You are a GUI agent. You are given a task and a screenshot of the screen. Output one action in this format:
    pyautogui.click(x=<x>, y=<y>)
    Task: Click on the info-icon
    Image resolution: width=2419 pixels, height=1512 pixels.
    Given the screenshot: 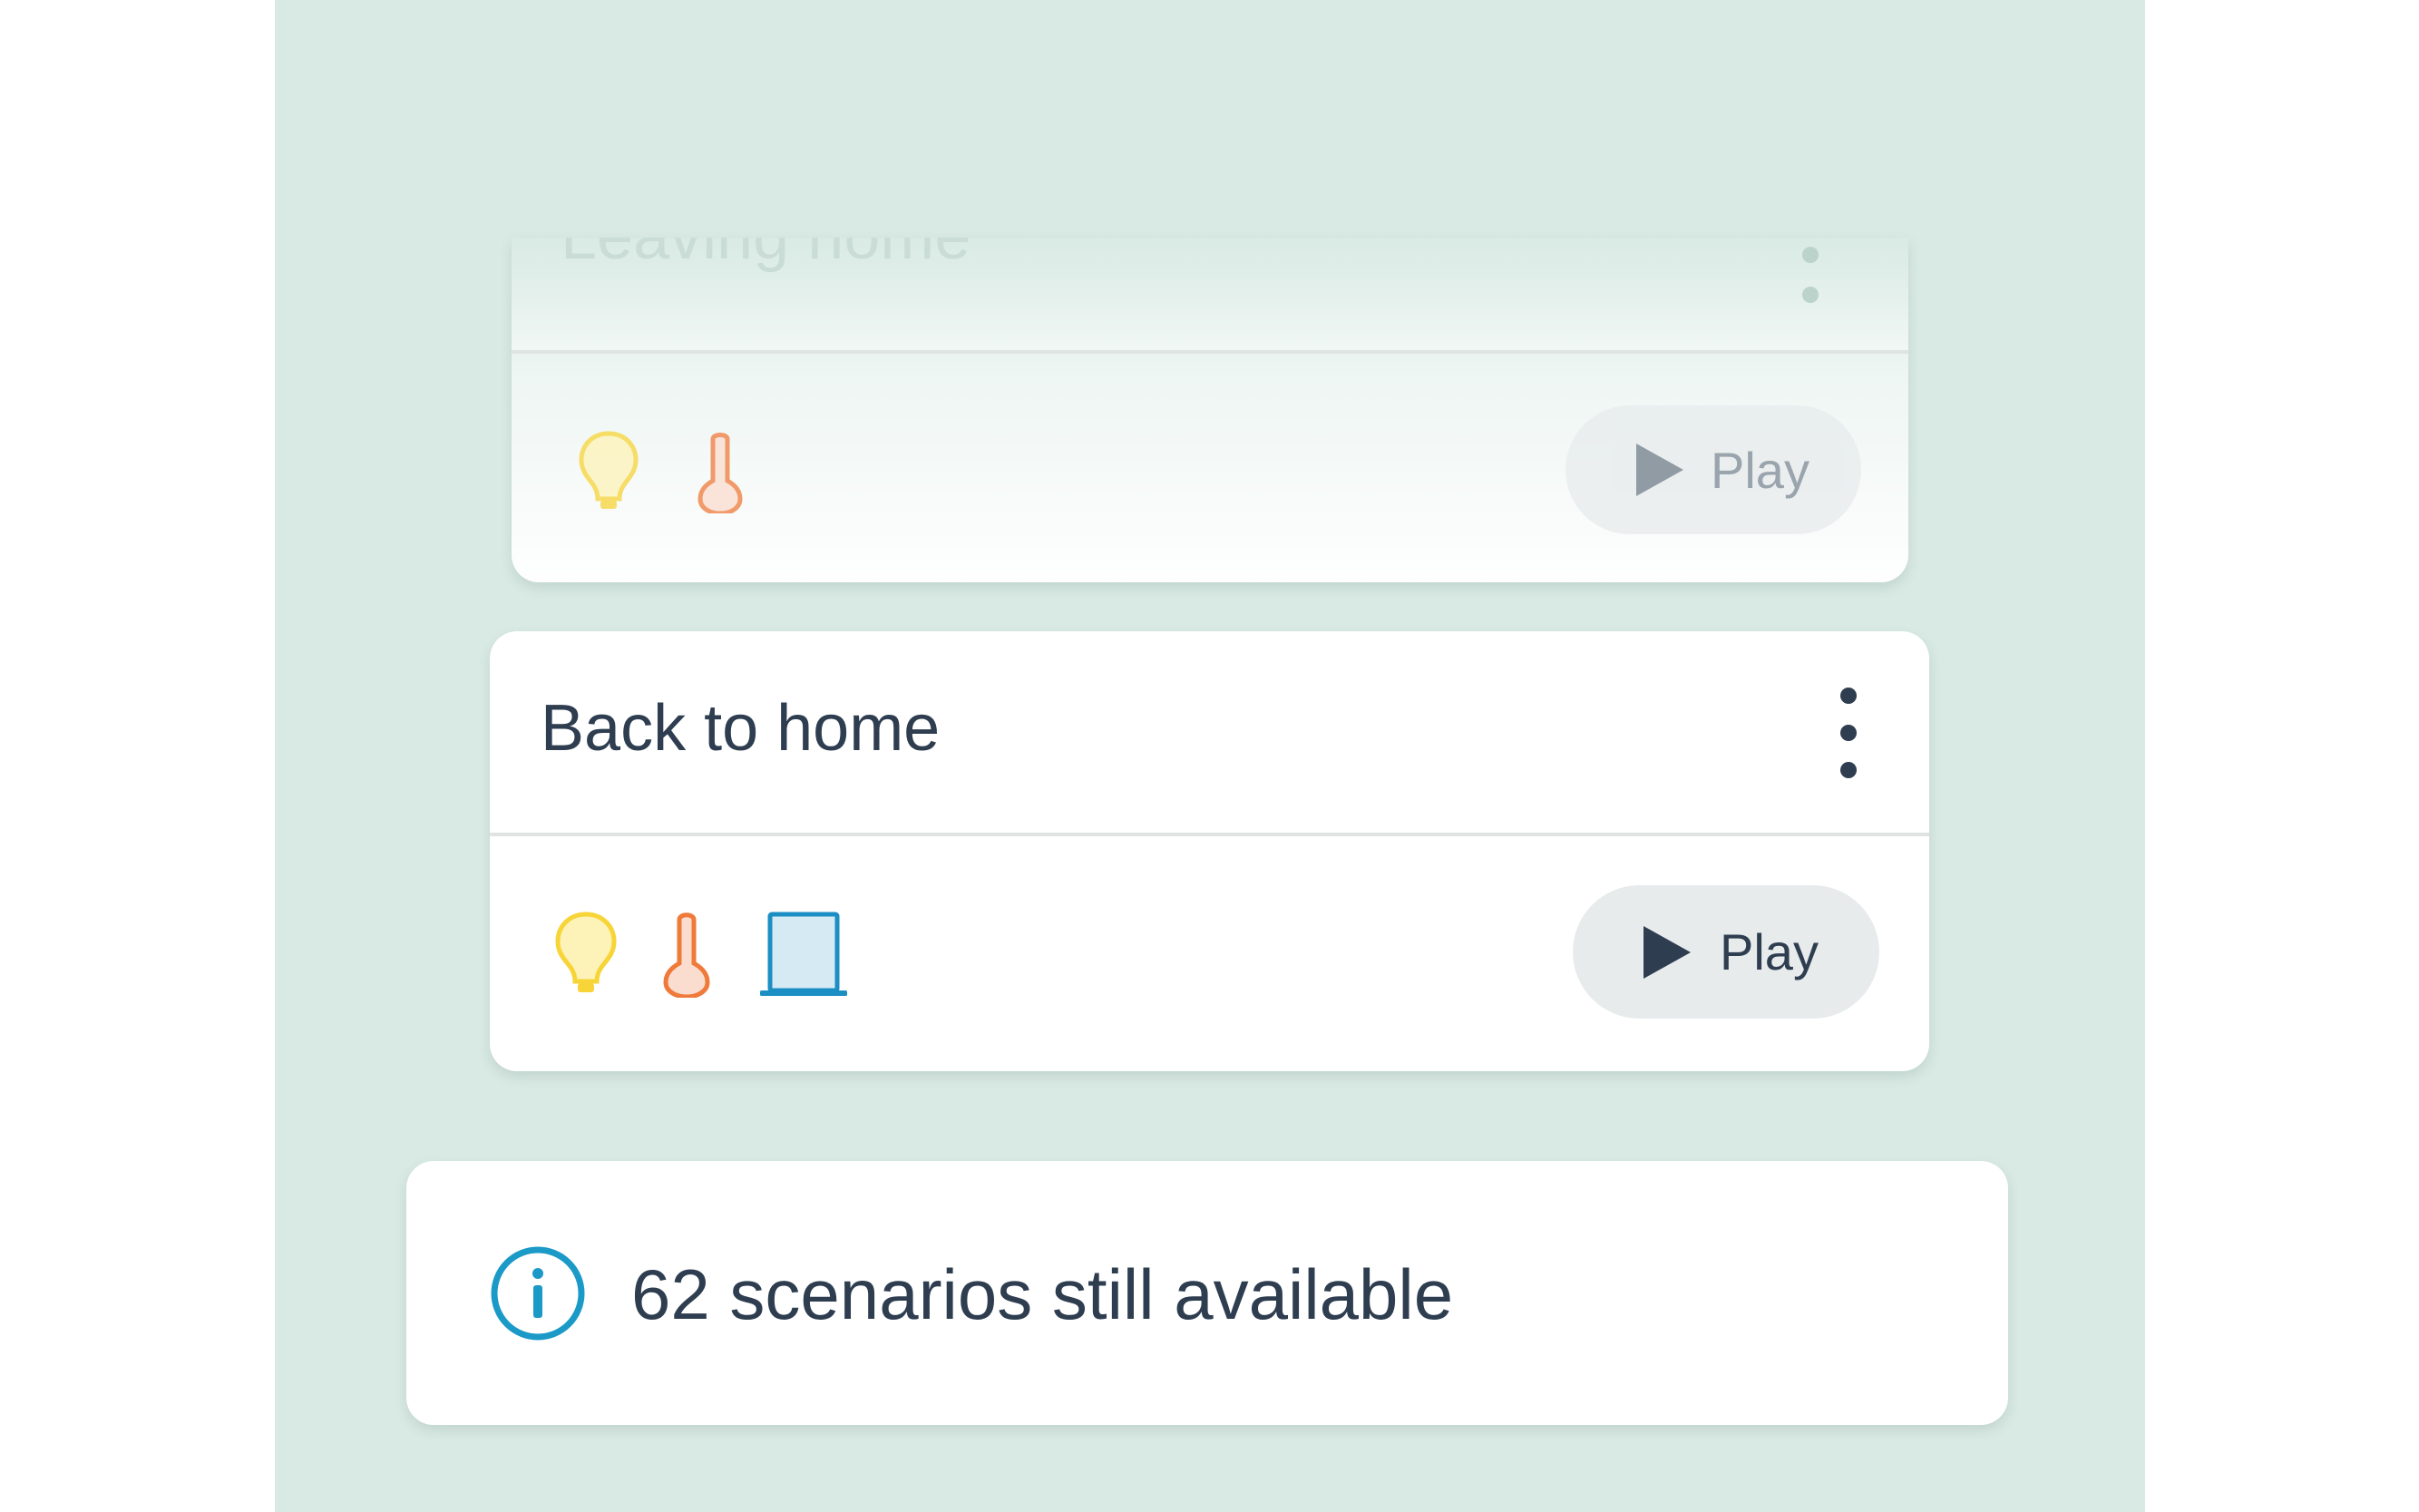 What is the action you would take?
    pyautogui.click(x=538, y=1295)
    